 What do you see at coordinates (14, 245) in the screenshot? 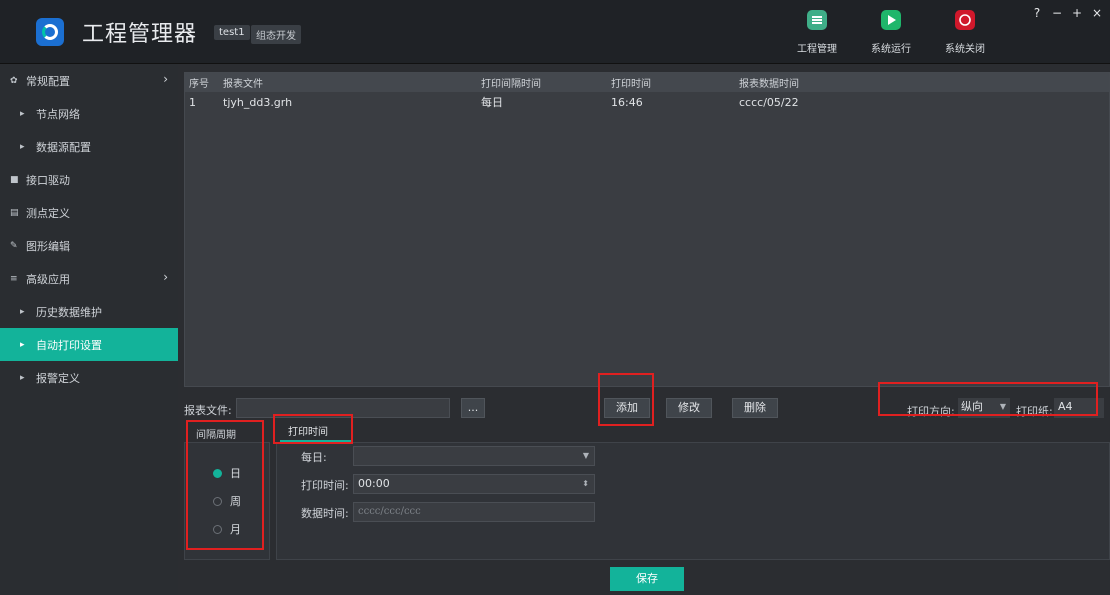
I see `edit-icon: ✎` at bounding box center [14, 245].